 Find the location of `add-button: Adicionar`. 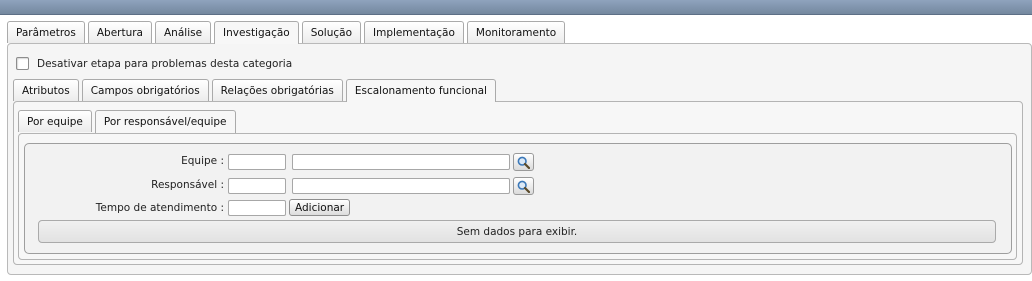

add-button: Adicionar is located at coordinates (320, 207).